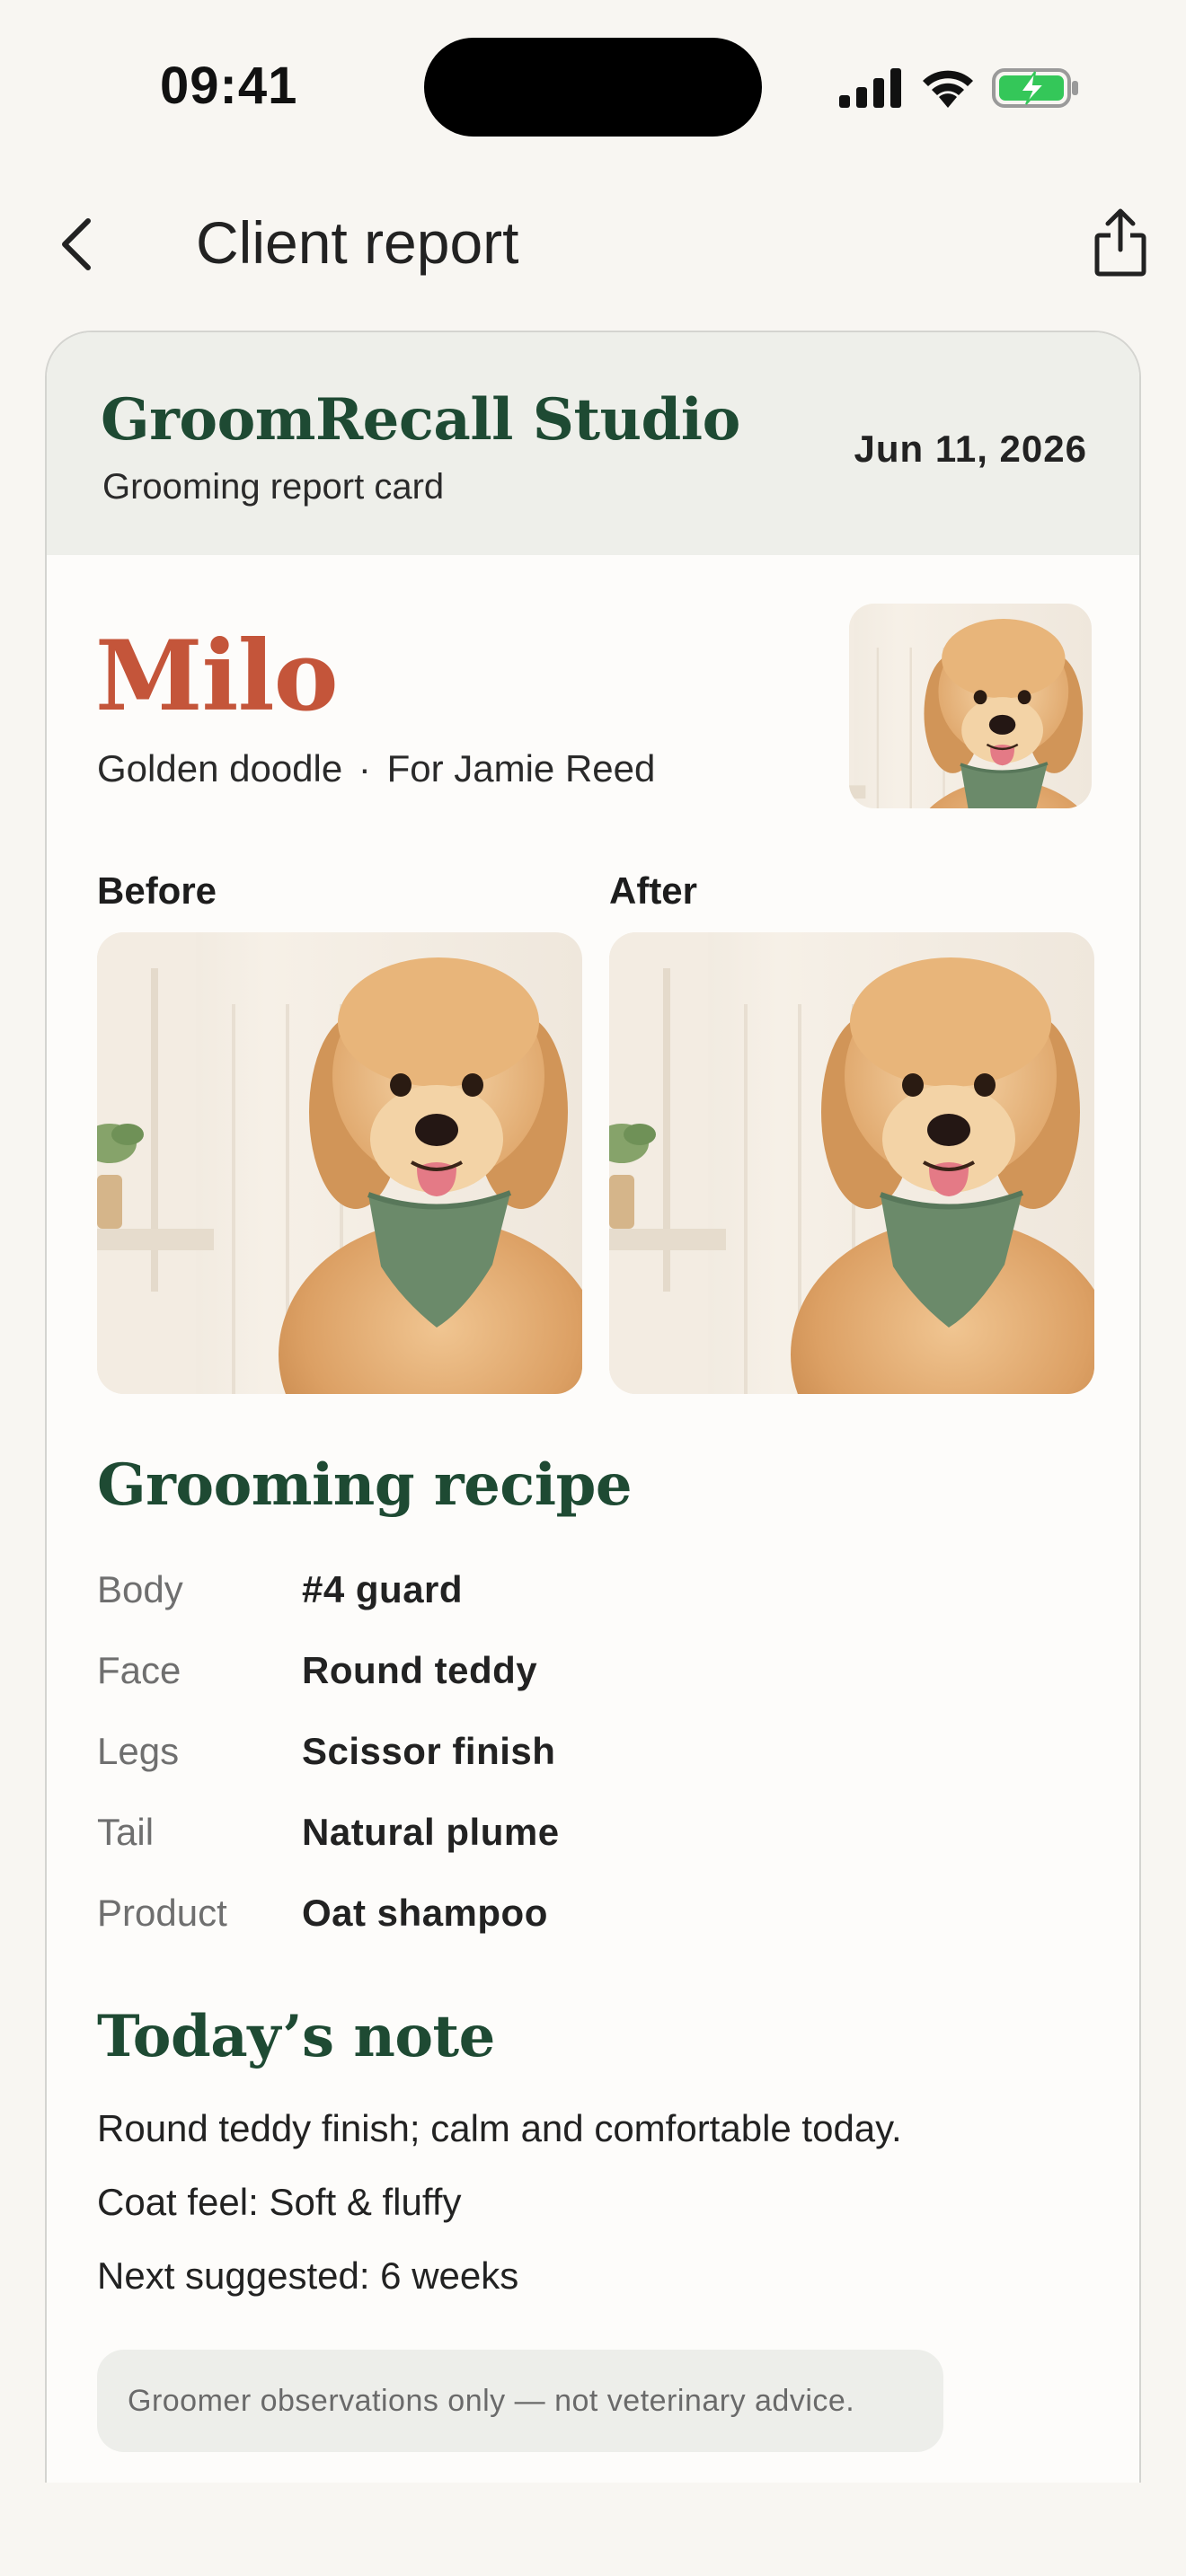 This screenshot has height=2576, width=1186. Describe the element at coordinates (365, 1485) in the screenshot. I see `recipe-title: Grooming recipe` at that location.